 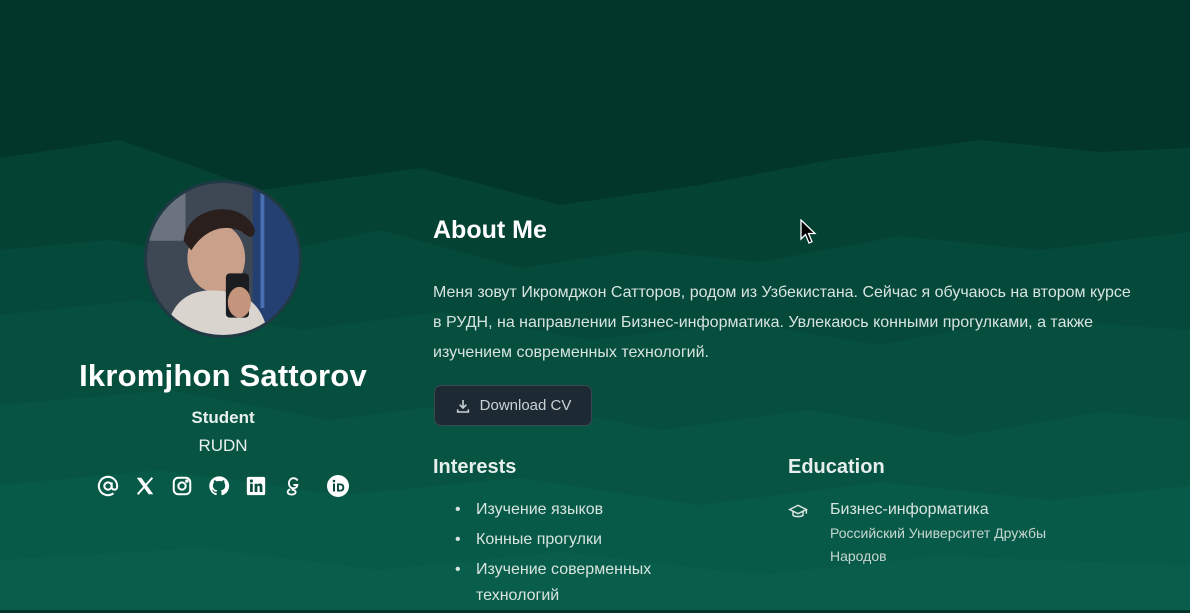 What do you see at coordinates (525, 405) in the screenshot?
I see `download-cv-label: Download CV` at bounding box center [525, 405].